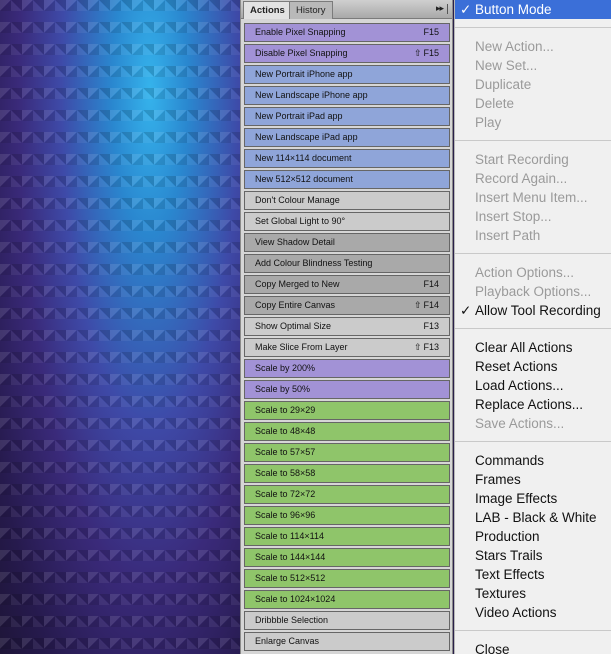 The height and width of the screenshot is (654, 611). Describe the element at coordinates (347, 515) in the screenshot. I see `action-button: Scale to 96×96` at that location.